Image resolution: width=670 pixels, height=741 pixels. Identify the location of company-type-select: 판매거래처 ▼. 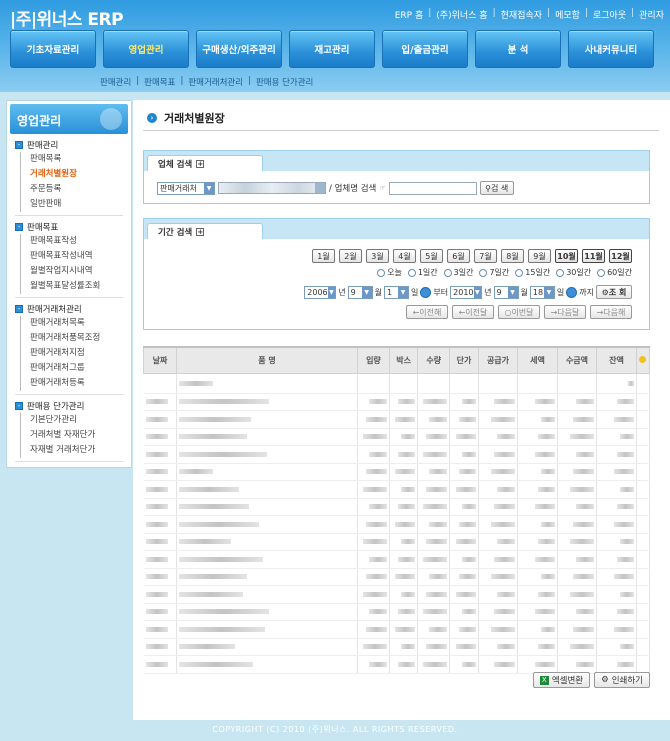
(186, 188).